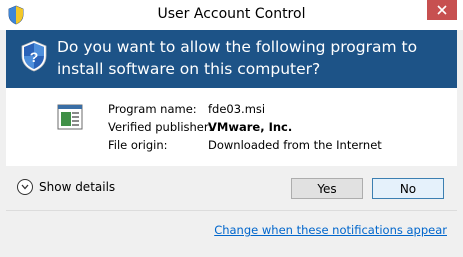 The image size is (463, 257). I want to click on uac-shield-large-icon: ?, so click(34, 56).